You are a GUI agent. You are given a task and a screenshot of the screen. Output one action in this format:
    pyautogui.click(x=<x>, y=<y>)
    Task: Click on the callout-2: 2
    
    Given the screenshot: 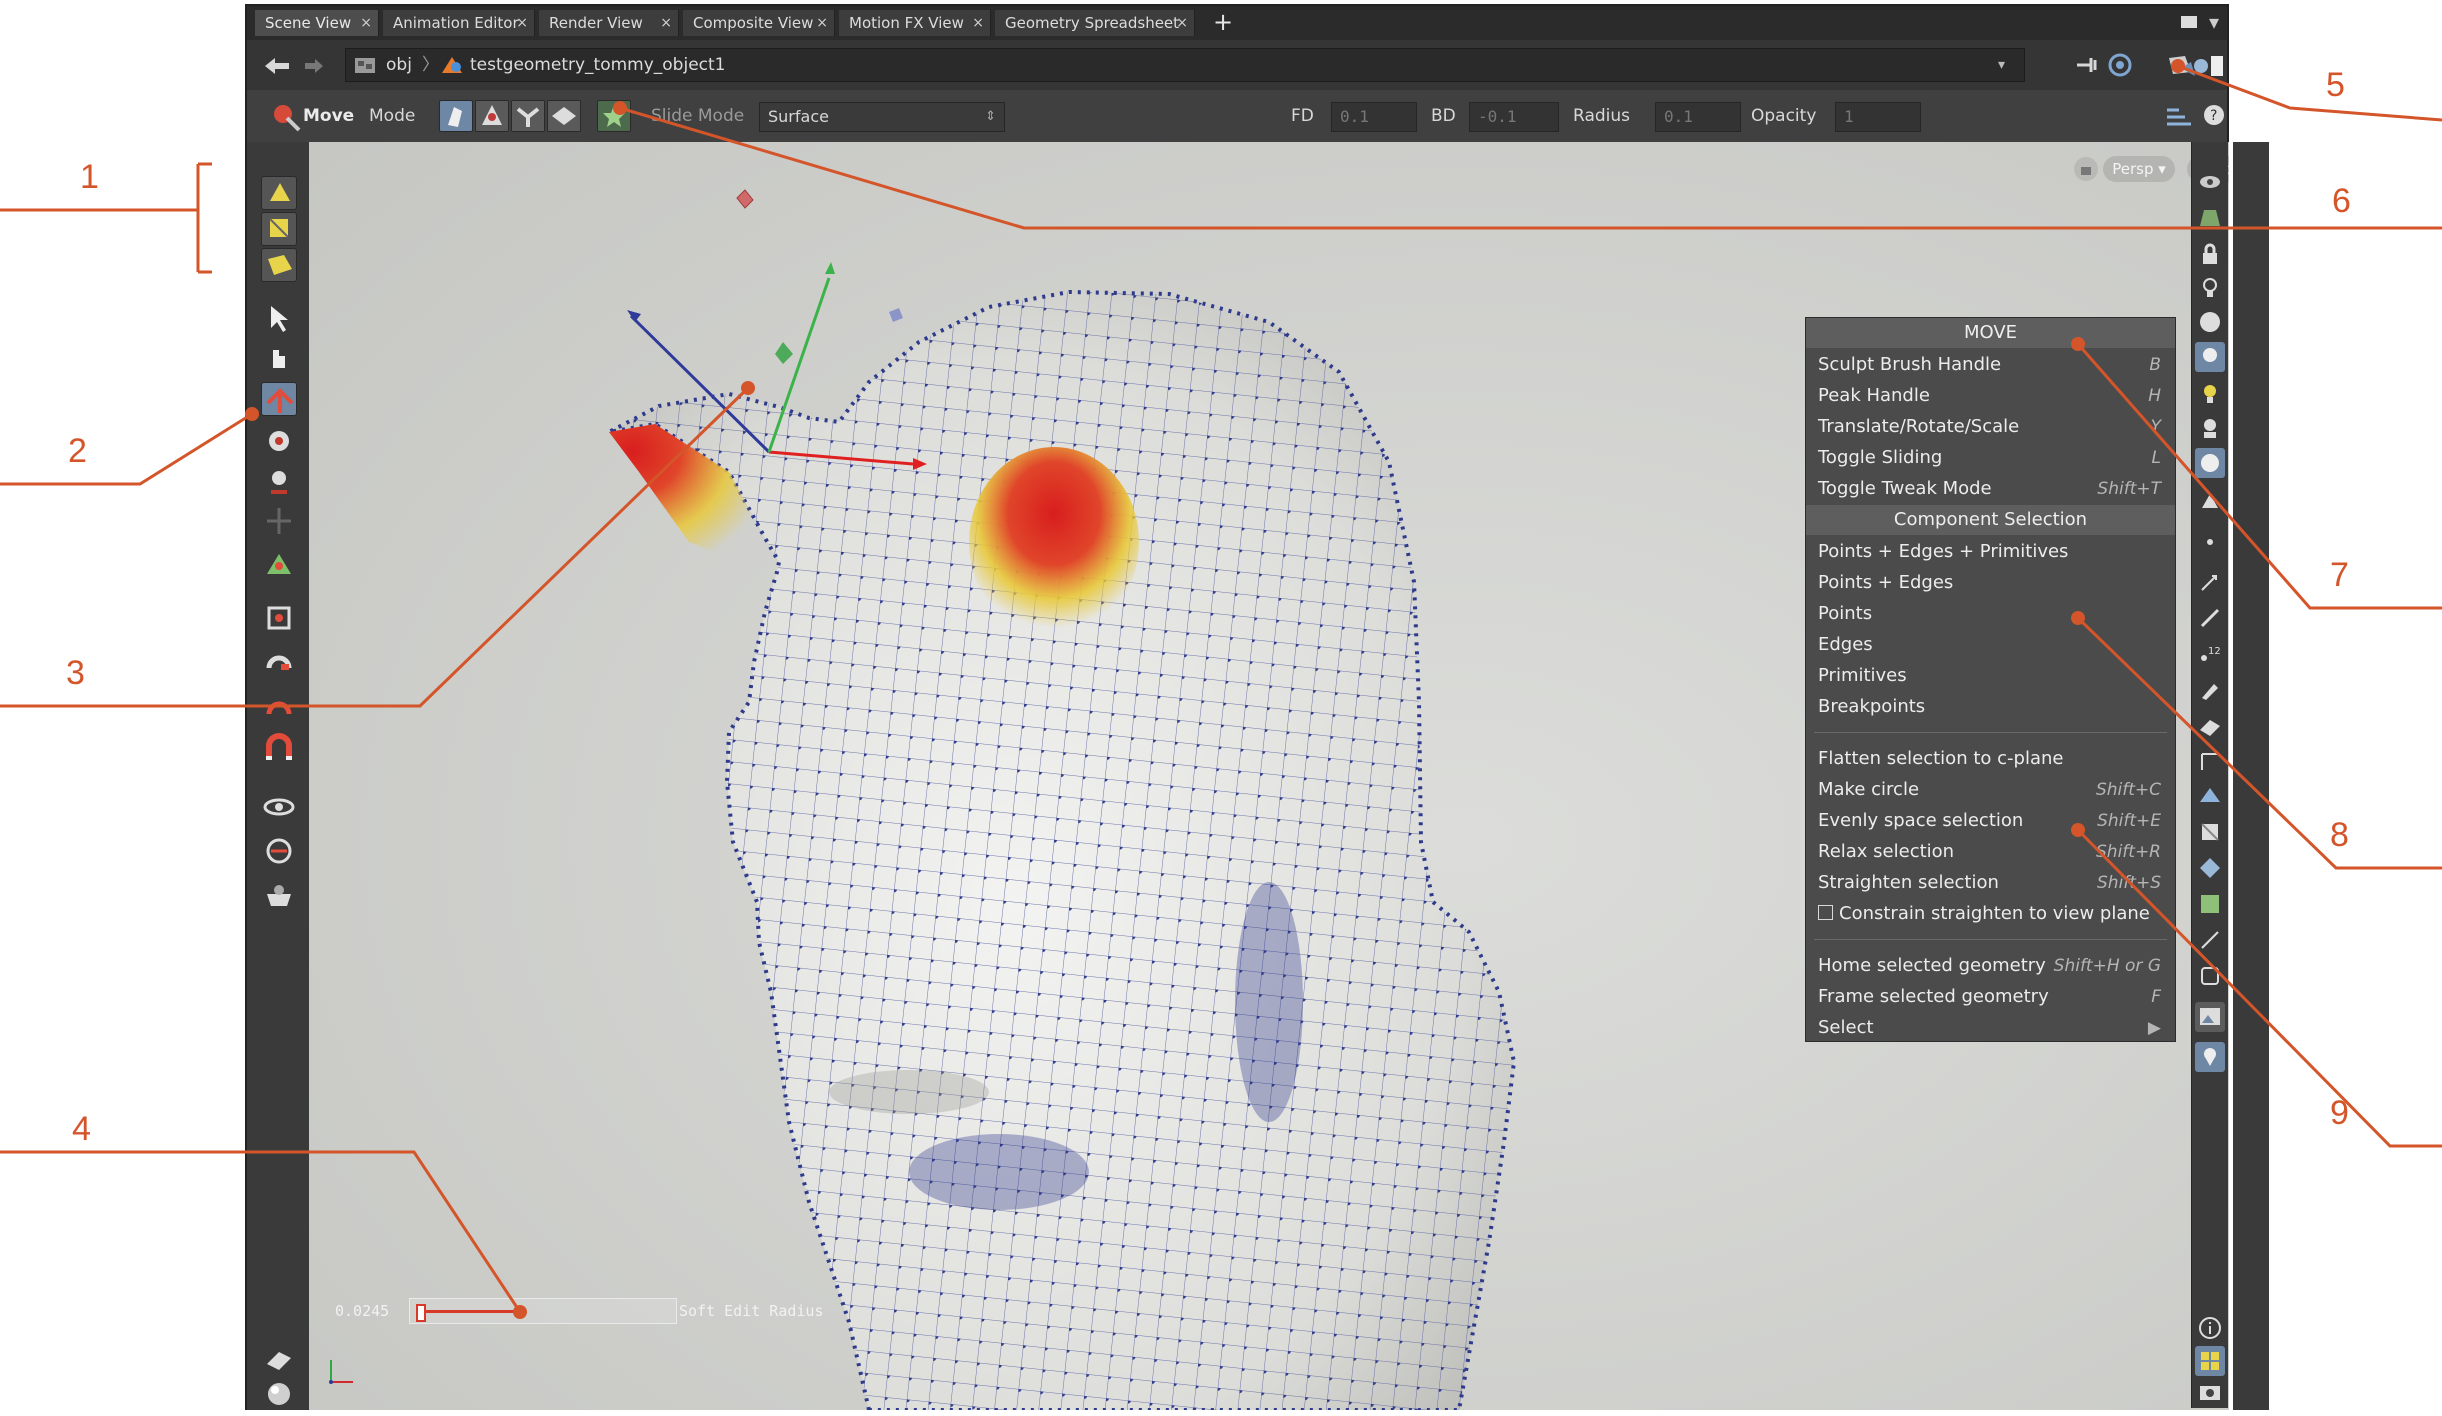 What is the action you would take?
    pyautogui.click(x=77, y=451)
    